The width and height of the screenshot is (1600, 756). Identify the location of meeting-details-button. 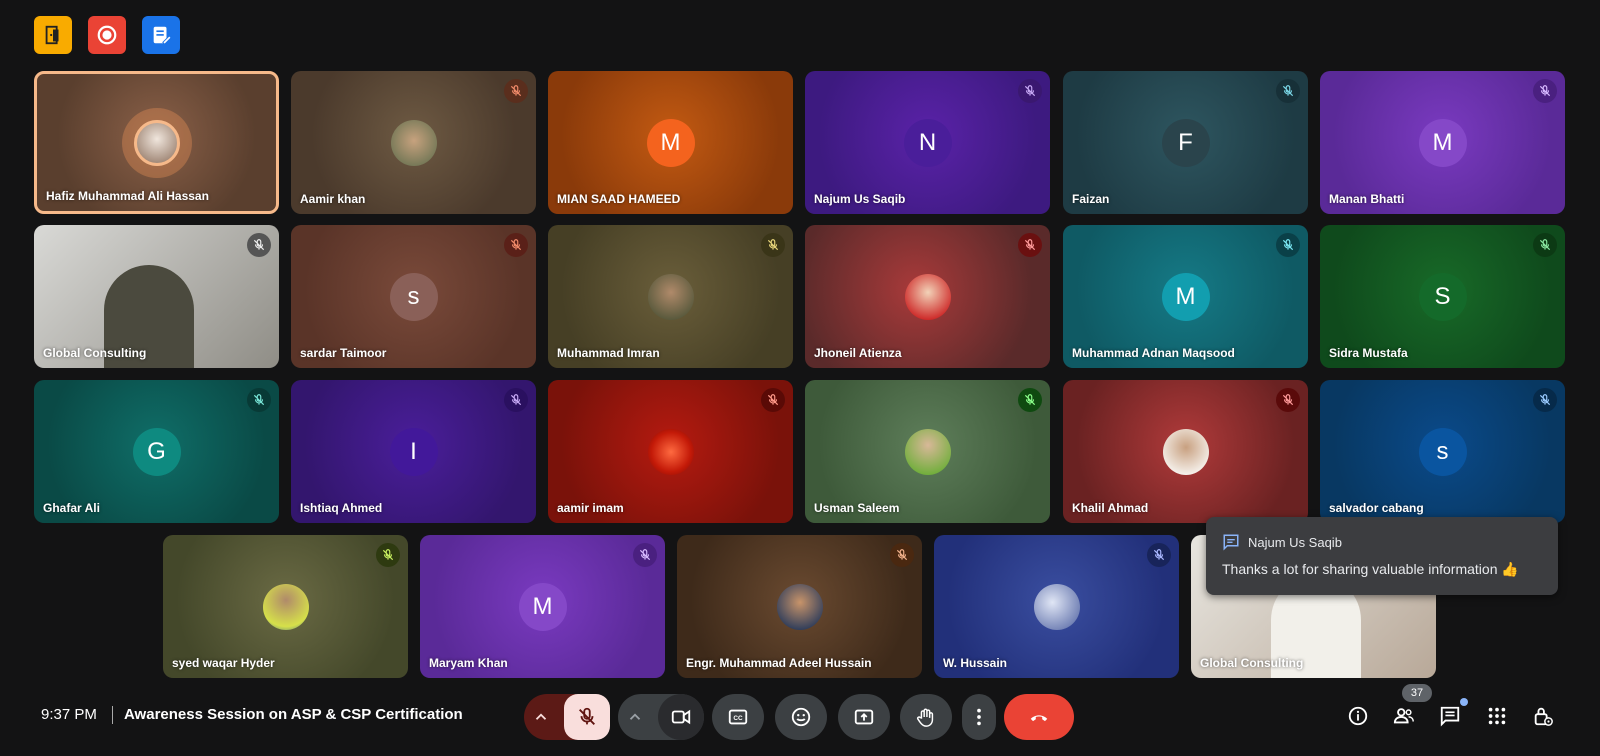
(1358, 716).